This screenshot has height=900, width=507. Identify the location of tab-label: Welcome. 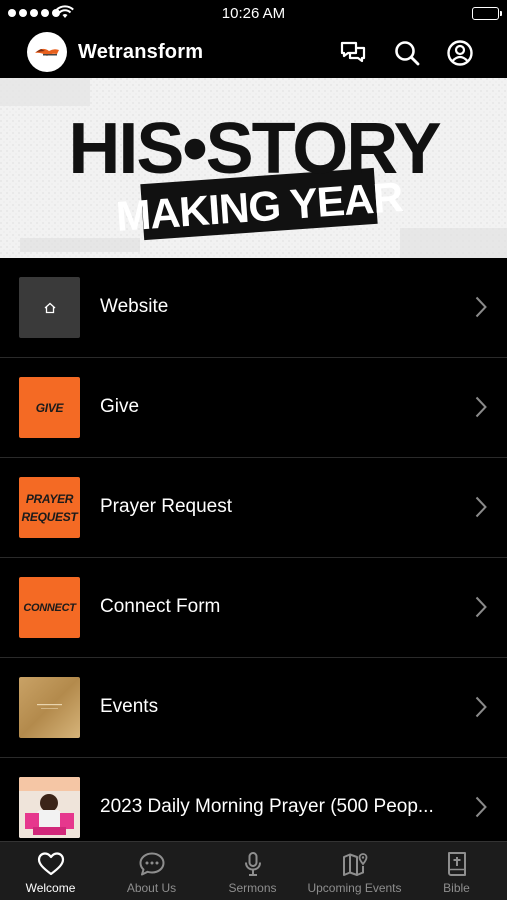
(50, 888).